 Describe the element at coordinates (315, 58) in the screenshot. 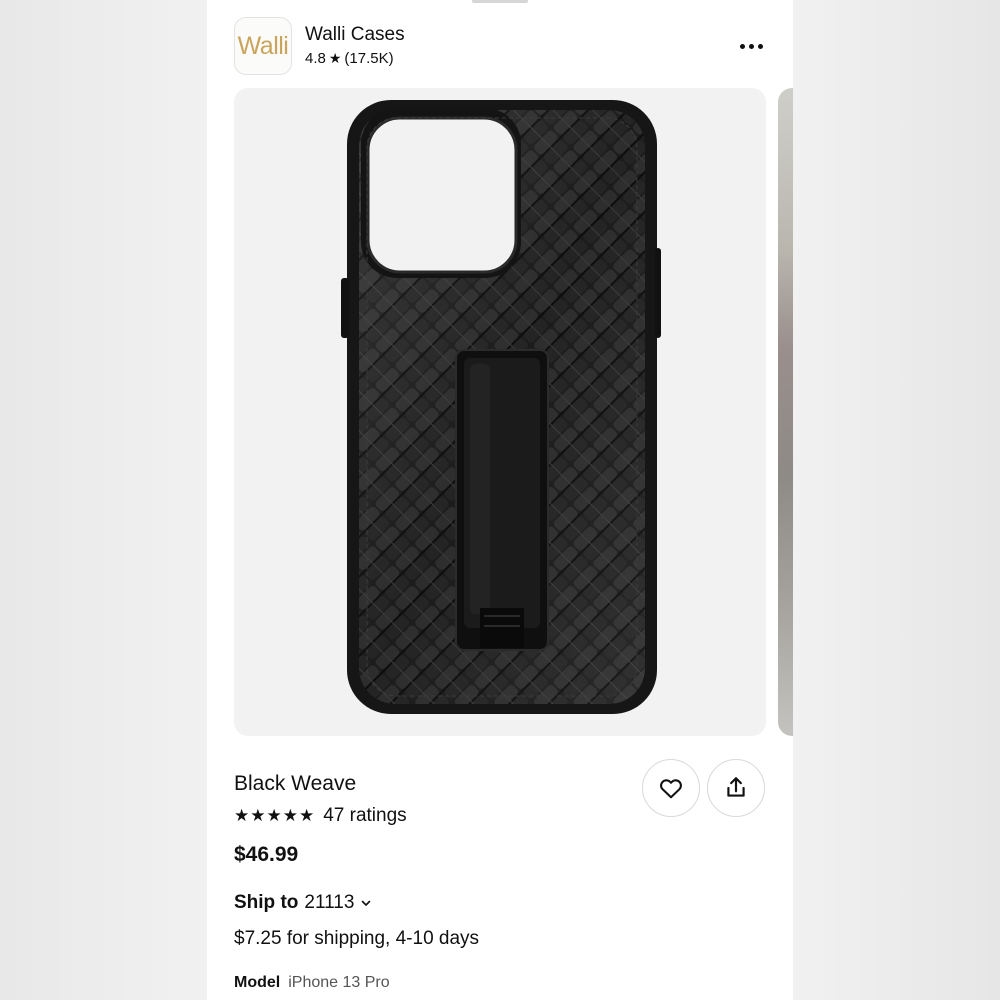

I see `seller-rating-value: 4.8` at that location.